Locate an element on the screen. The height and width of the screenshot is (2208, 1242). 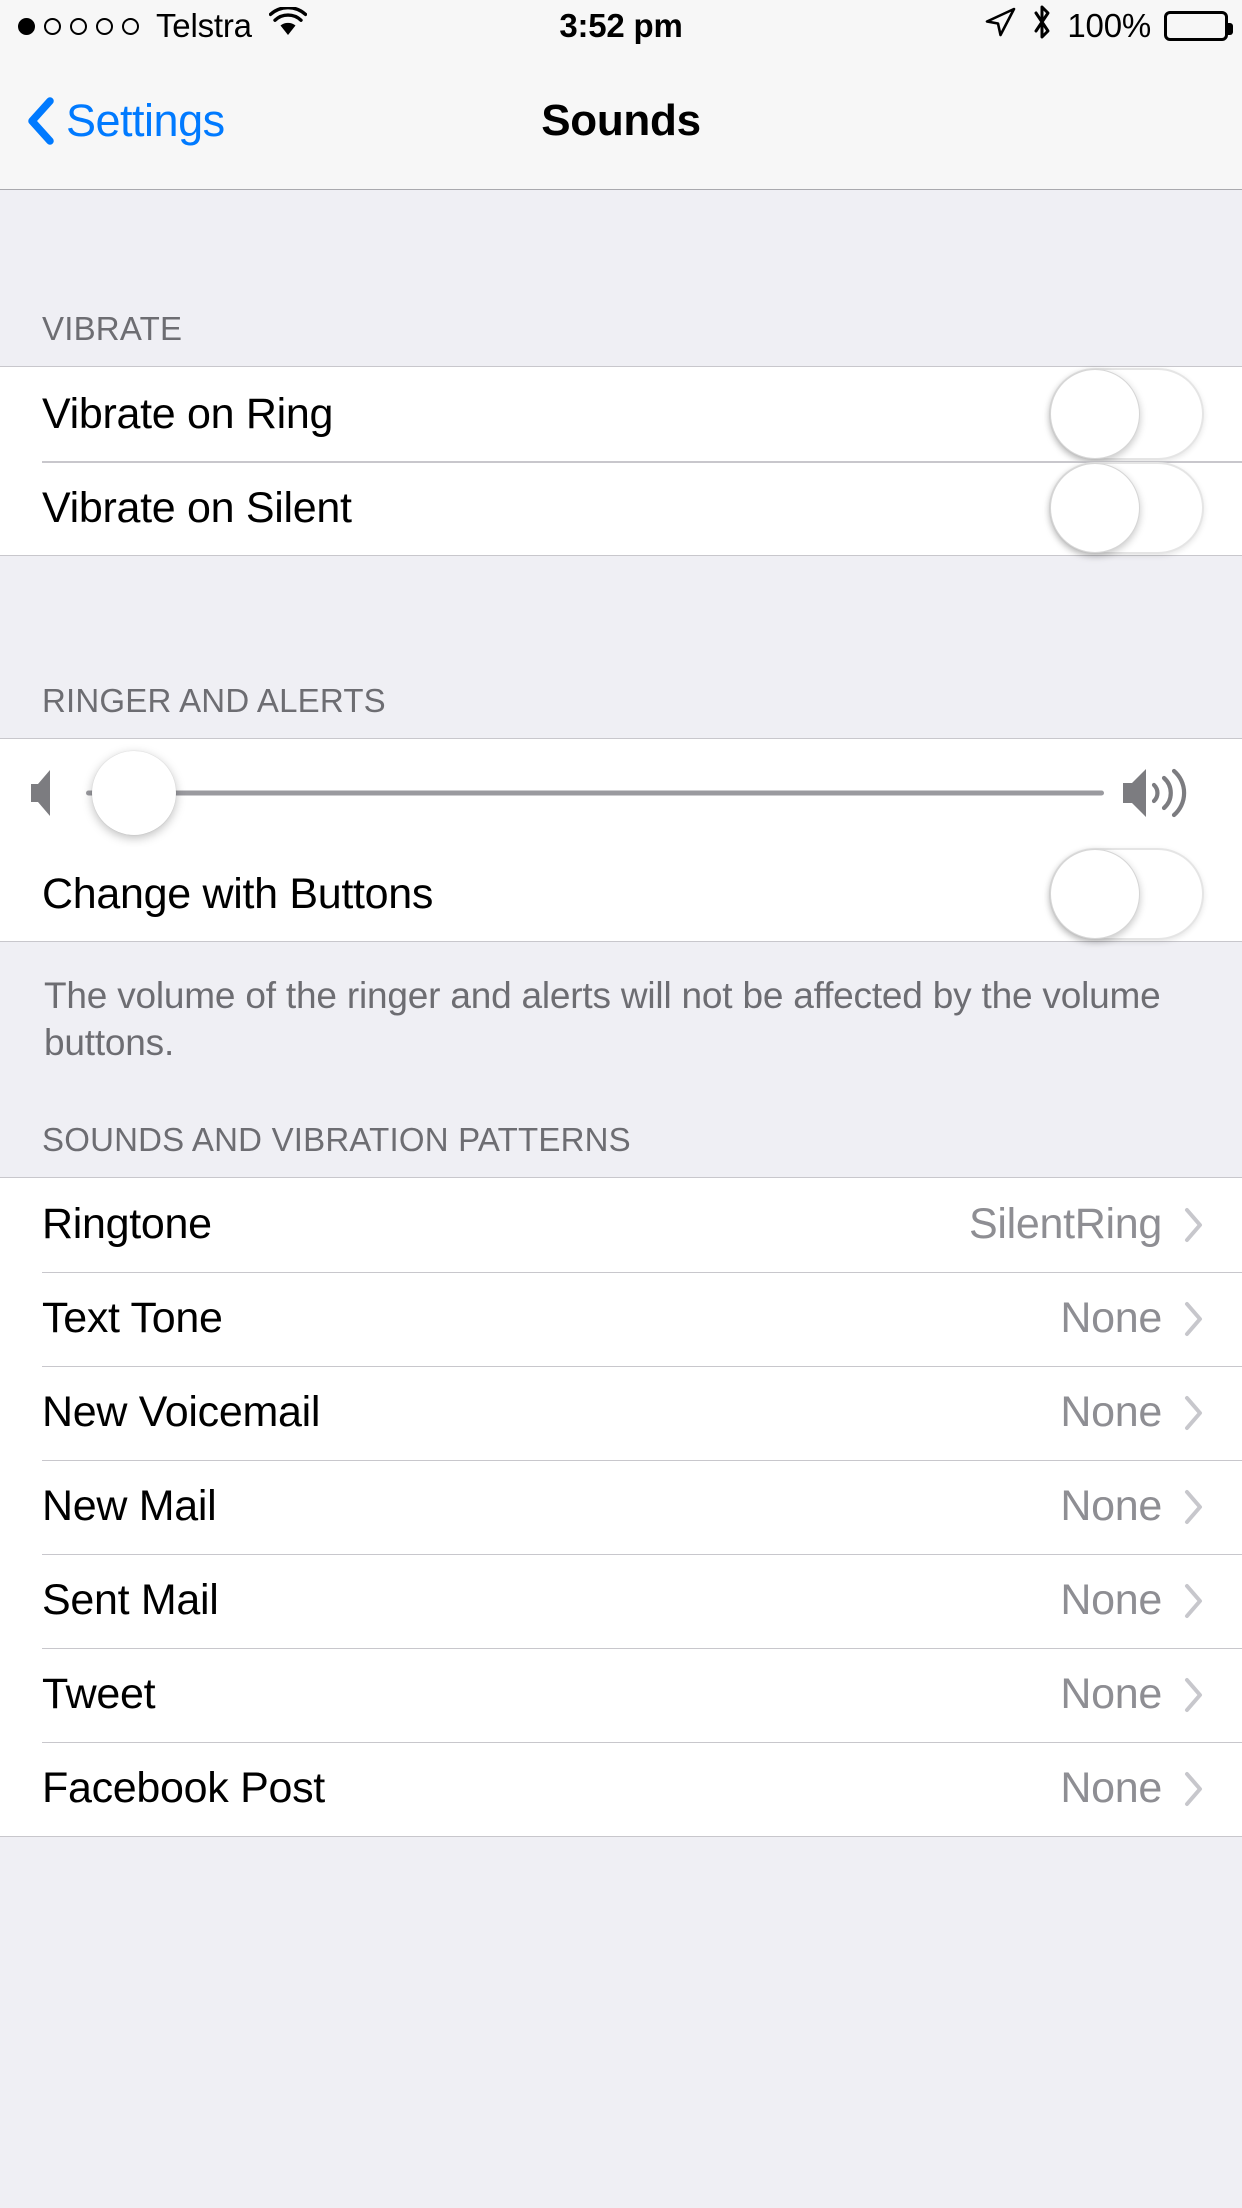
page-title: Sounds is located at coordinates (621, 120).